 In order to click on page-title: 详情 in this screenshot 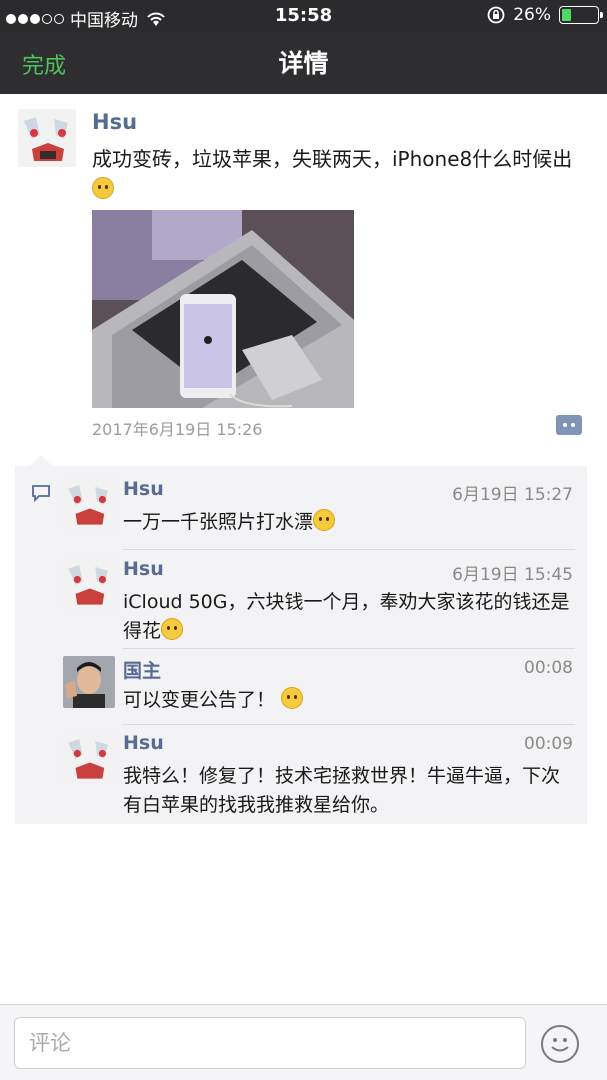, I will do `click(303, 63)`.